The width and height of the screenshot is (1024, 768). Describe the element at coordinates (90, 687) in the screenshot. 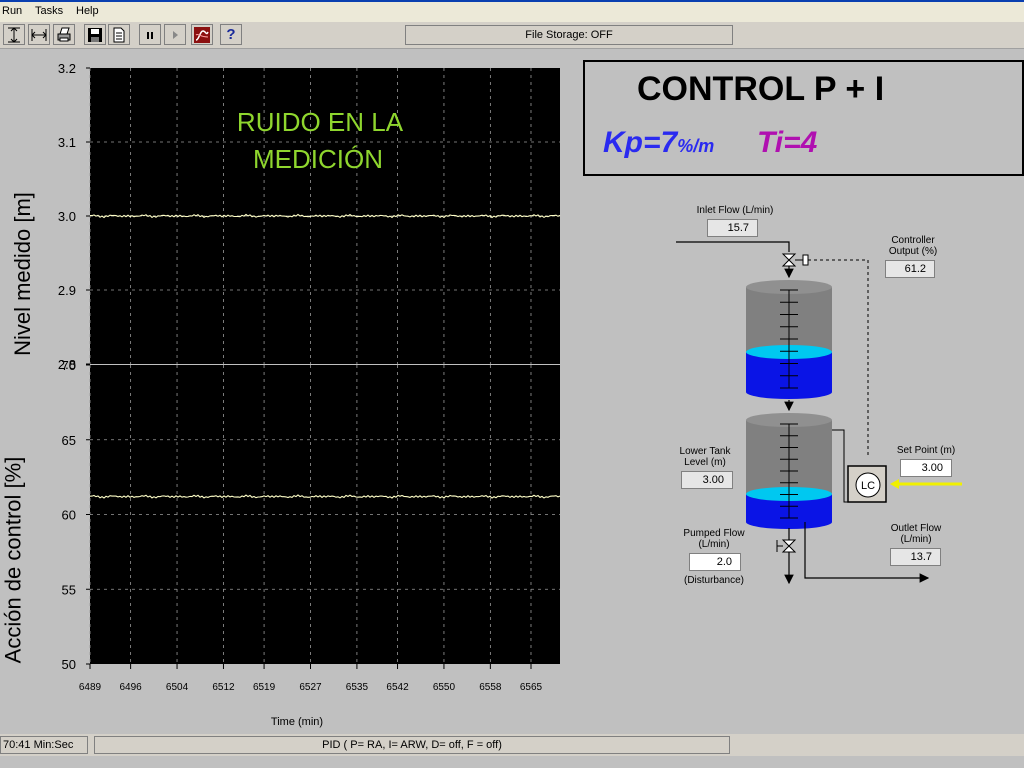

I see `x-tick-label: 6489` at that location.